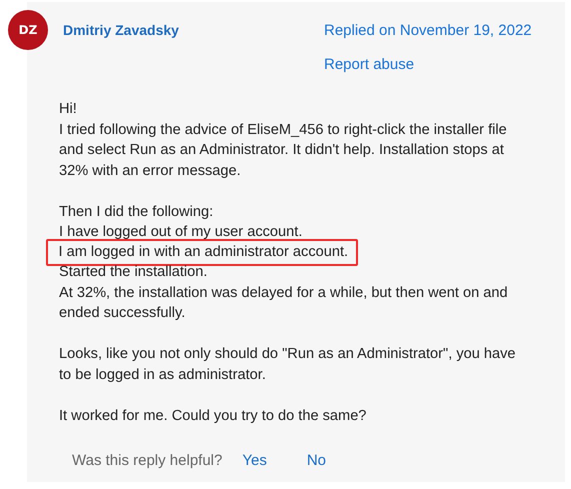 The width and height of the screenshot is (571, 489). What do you see at coordinates (287, 354) in the screenshot?
I see `body-text: Looks, like you not only should do "Run as an Administrator", you have` at bounding box center [287, 354].